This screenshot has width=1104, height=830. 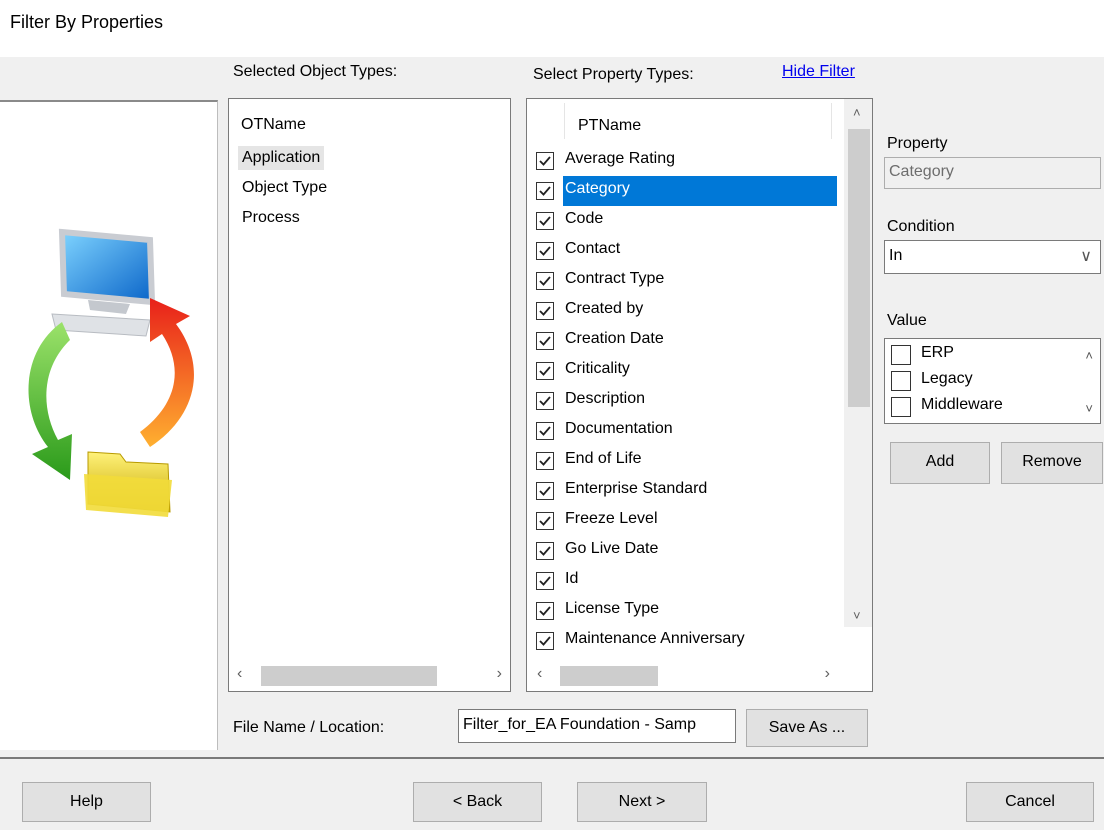 What do you see at coordinates (682, 581) in the screenshot?
I see `property-row: Id` at bounding box center [682, 581].